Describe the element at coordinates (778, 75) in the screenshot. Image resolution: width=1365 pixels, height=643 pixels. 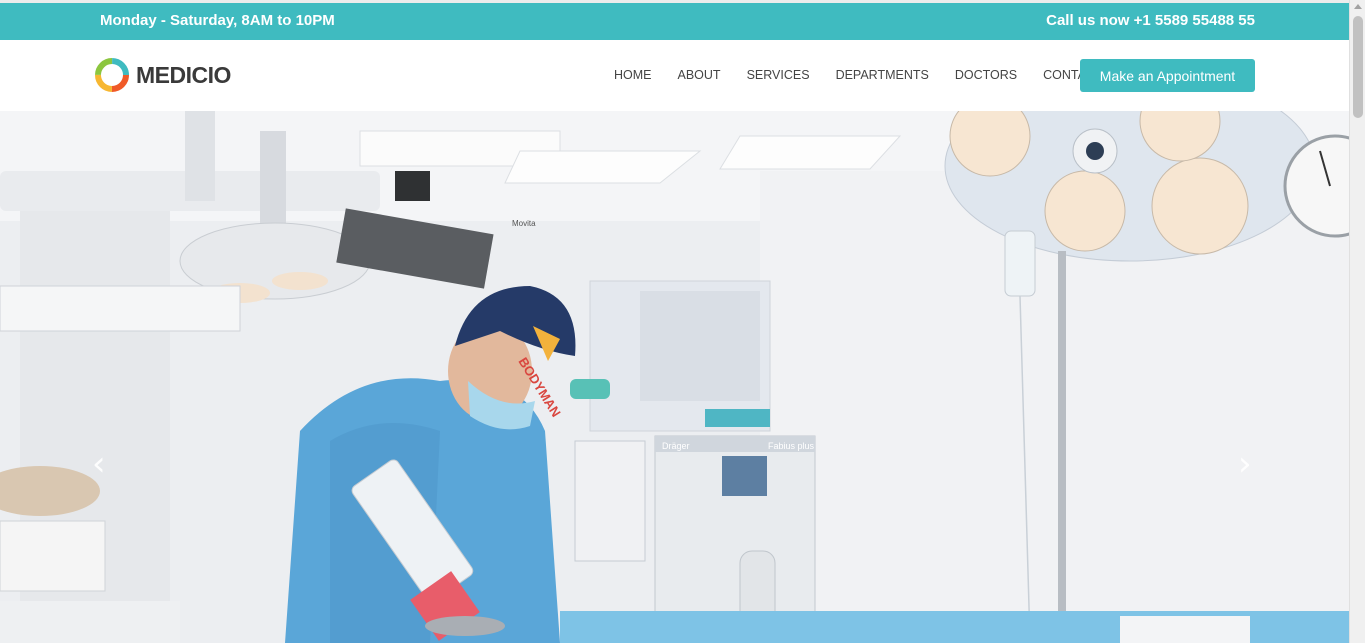
I see `nav-services: SERVICES` at that location.